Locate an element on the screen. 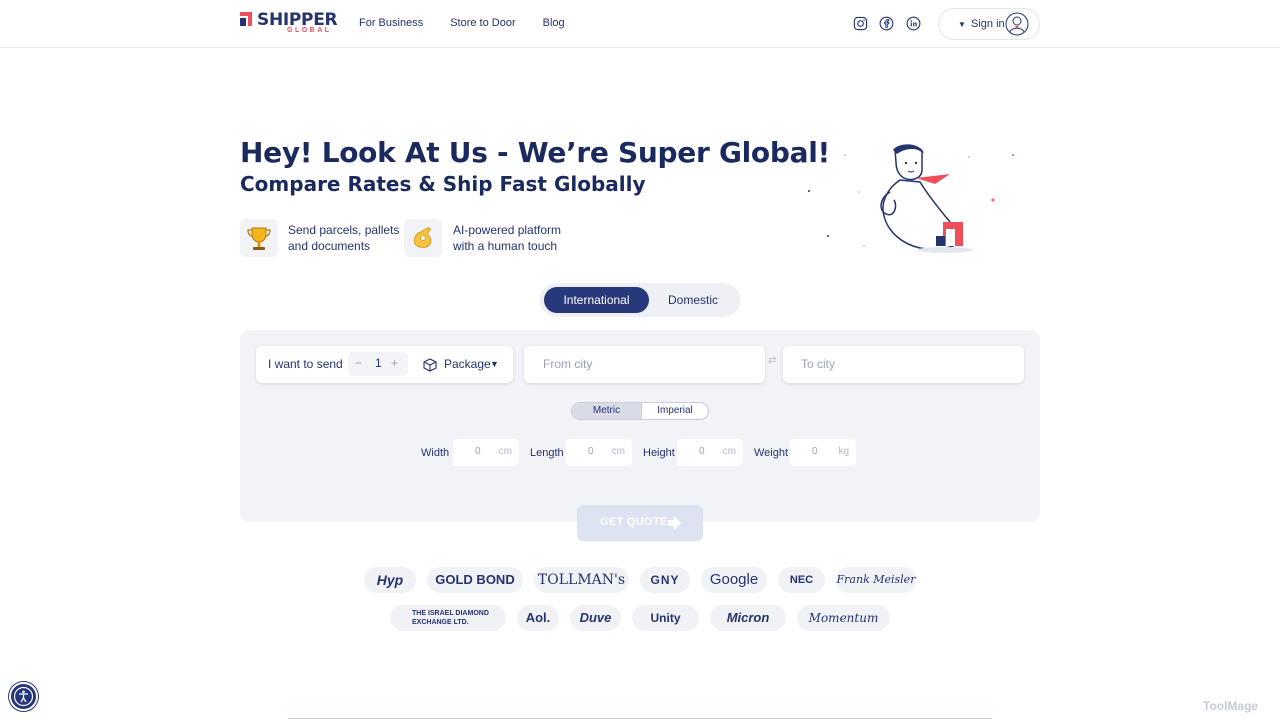 Image resolution: width=1280 pixels, height=720 pixels. quantity-value: 1 is located at coordinates (378, 363).